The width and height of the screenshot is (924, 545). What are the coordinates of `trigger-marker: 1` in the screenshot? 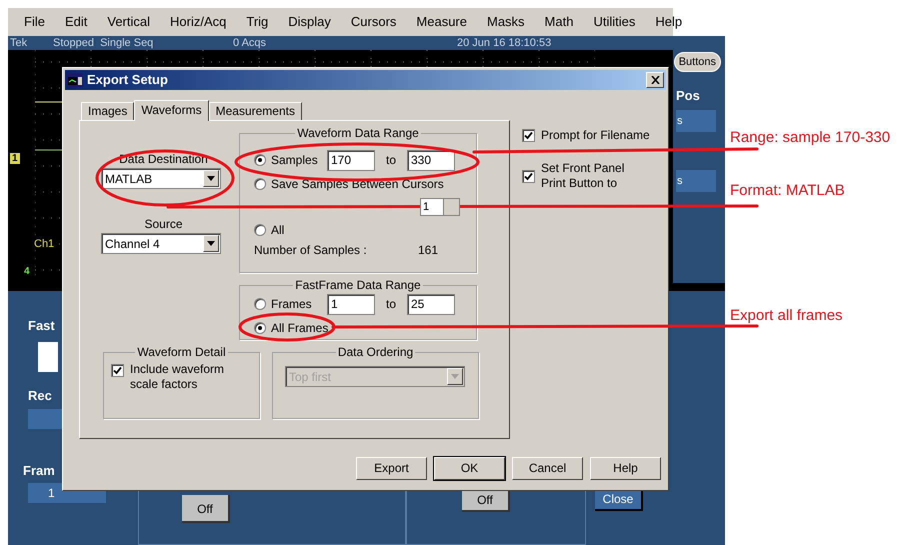 It's located at (15, 158).